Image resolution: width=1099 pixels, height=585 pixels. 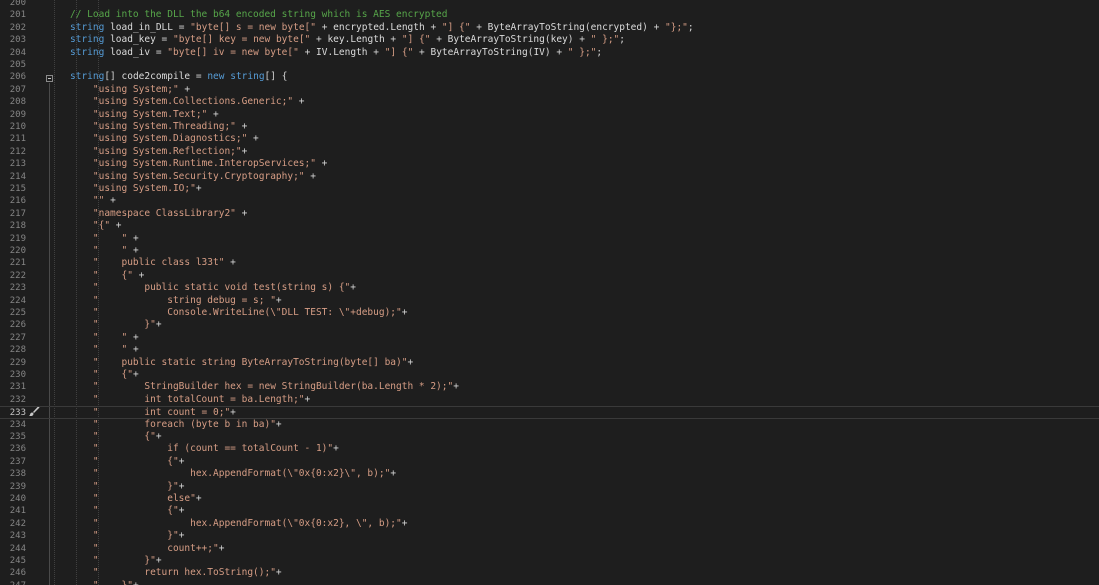 I want to click on code-line: 217 "namespace ClassLibrary2" +, so click(x=549, y=214).